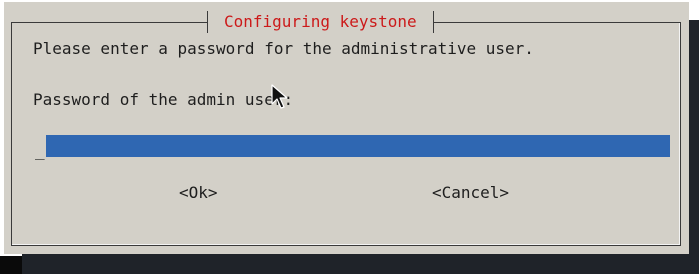 The width and height of the screenshot is (699, 274). What do you see at coordinates (198, 193) in the screenshot?
I see `ok-button: <Ok>` at bounding box center [198, 193].